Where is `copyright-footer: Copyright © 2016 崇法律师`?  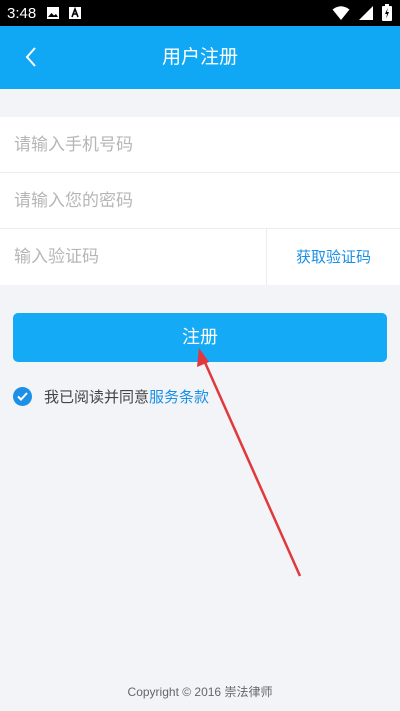 copyright-footer: Copyright © 2016 崇法律师 is located at coordinates (200, 692).